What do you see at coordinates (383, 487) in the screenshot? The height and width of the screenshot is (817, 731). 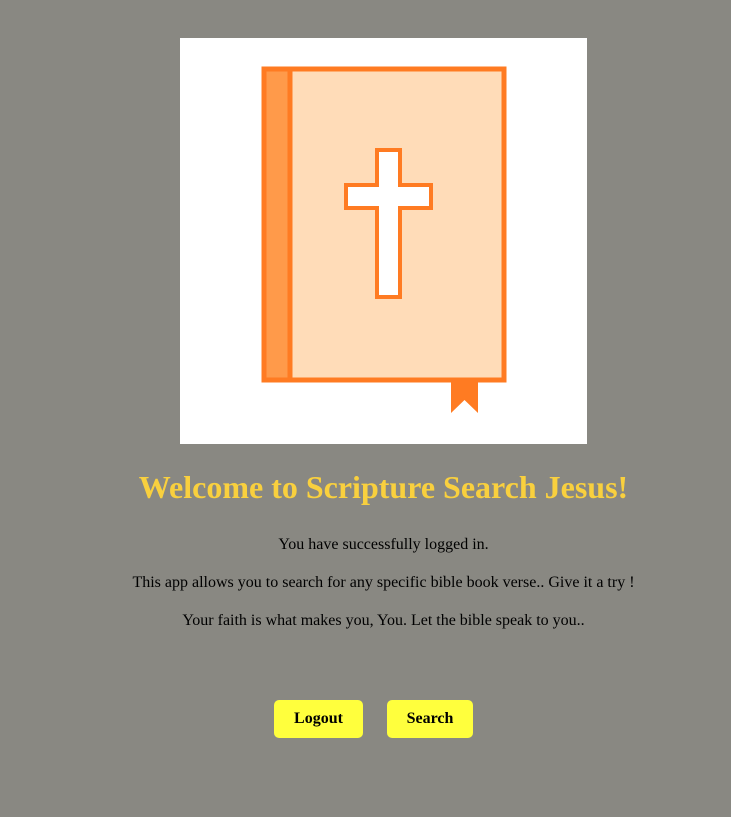 I see `page-title: Welcome to Scripture Search Jesus!` at bounding box center [383, 487].